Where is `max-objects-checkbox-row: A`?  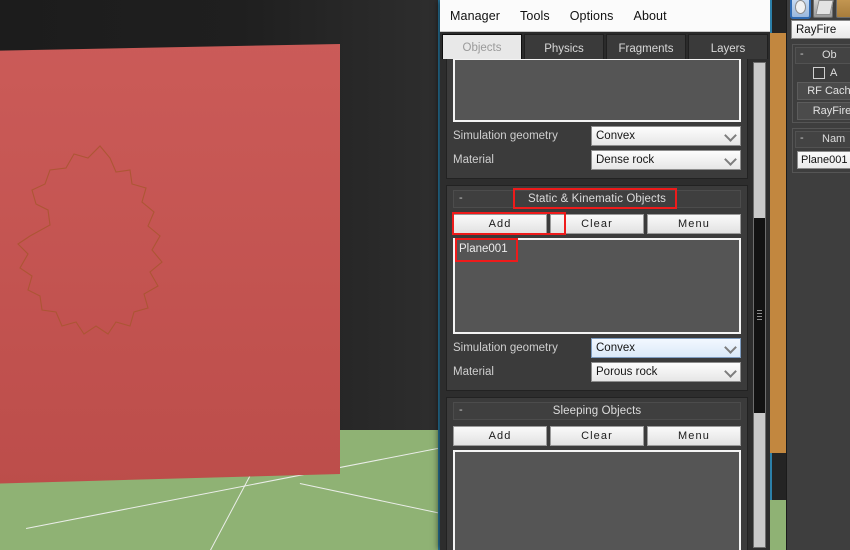
max-objects-checkbox-row: A is located at coordinates (831, 73).